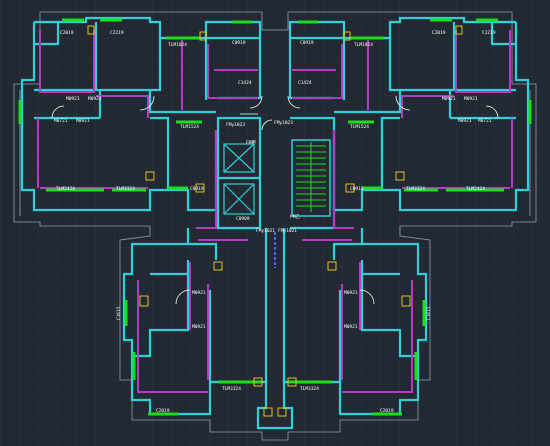 The width and height of the screenshot is (550, 446). What do you see at coordinates (189, 127) in the screenshot?
I see `label-balcony-mid-left: TLM1524` at bounding box center [189, 127].